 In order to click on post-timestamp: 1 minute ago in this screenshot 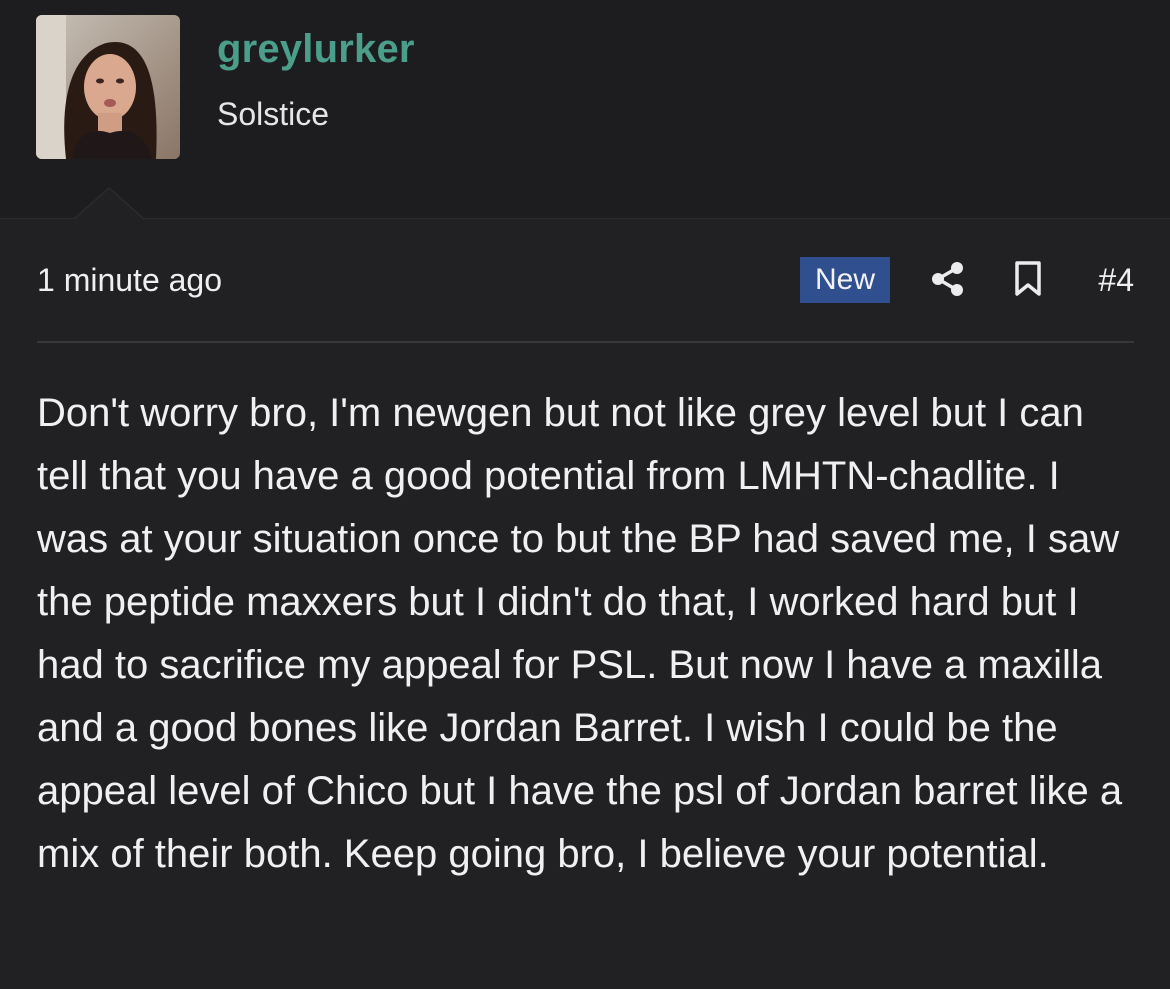, I will do `click(129, 280)`.